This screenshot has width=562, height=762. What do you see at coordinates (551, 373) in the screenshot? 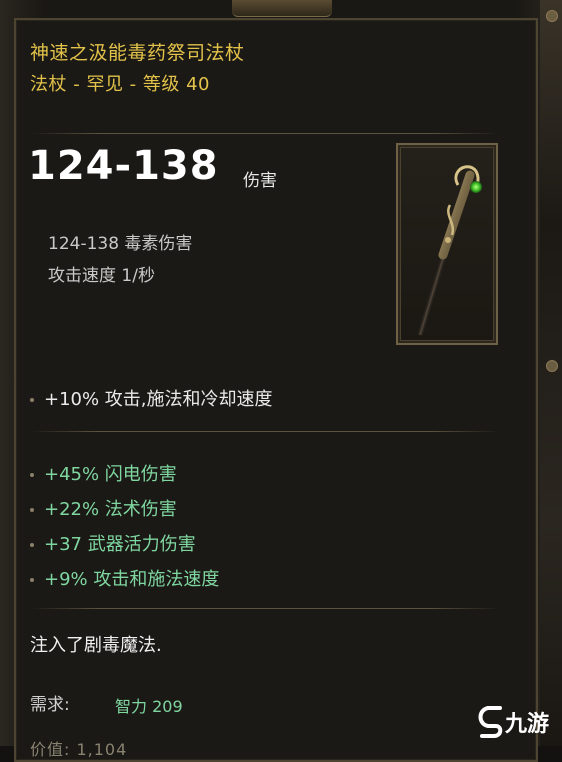
I see `background-strip` at bounding box center [551, 373].